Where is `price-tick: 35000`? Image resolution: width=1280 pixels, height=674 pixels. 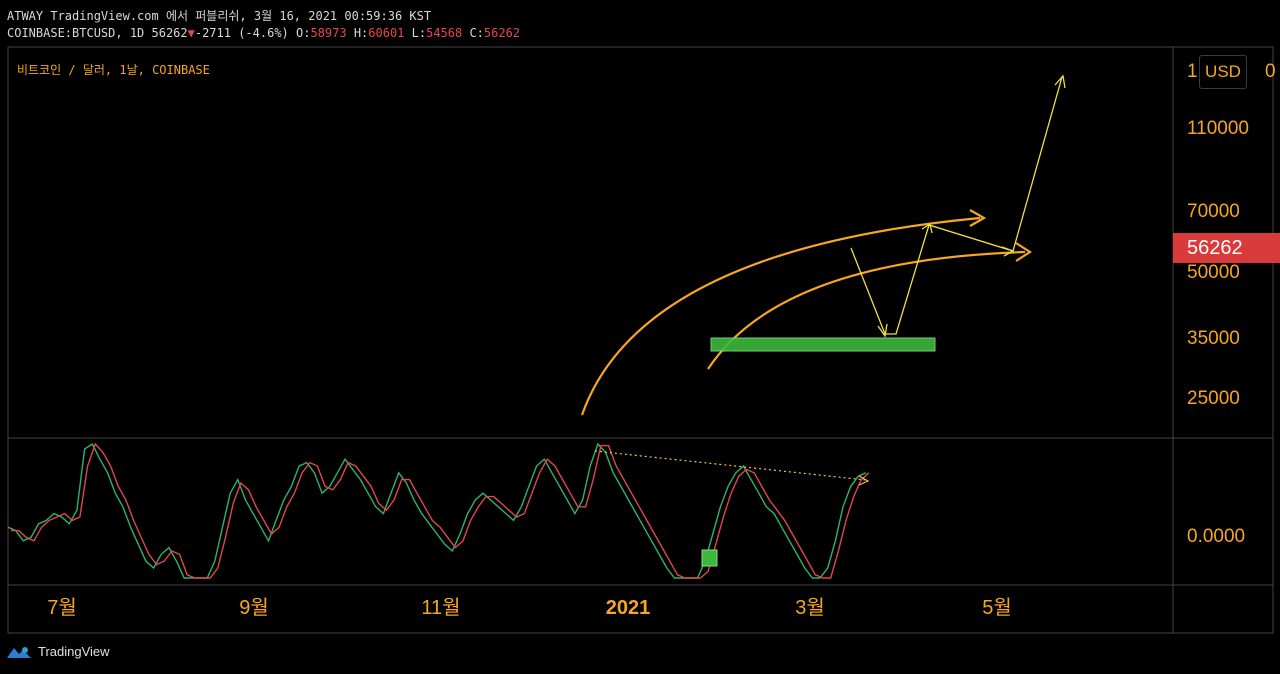
price-tick: 35000 is located at coordinates (1213, 338).